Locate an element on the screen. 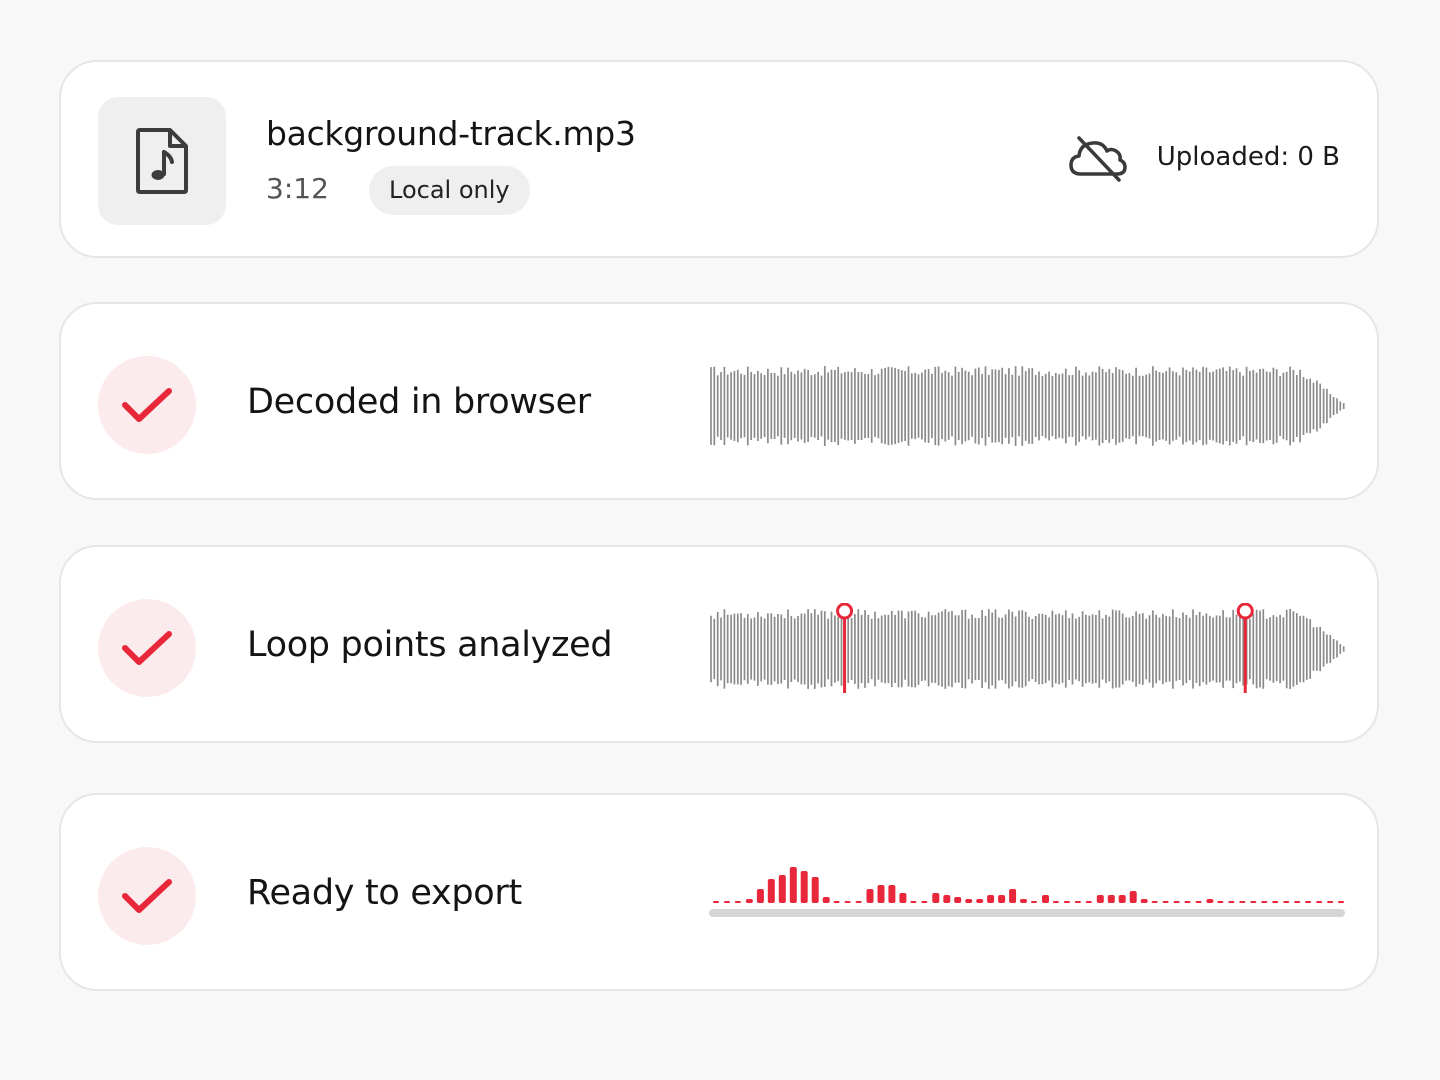 The width and height of the screenshot is (1440, 1080). step-label-decoded: Decoded in browser is located at coordinates (419, 402).